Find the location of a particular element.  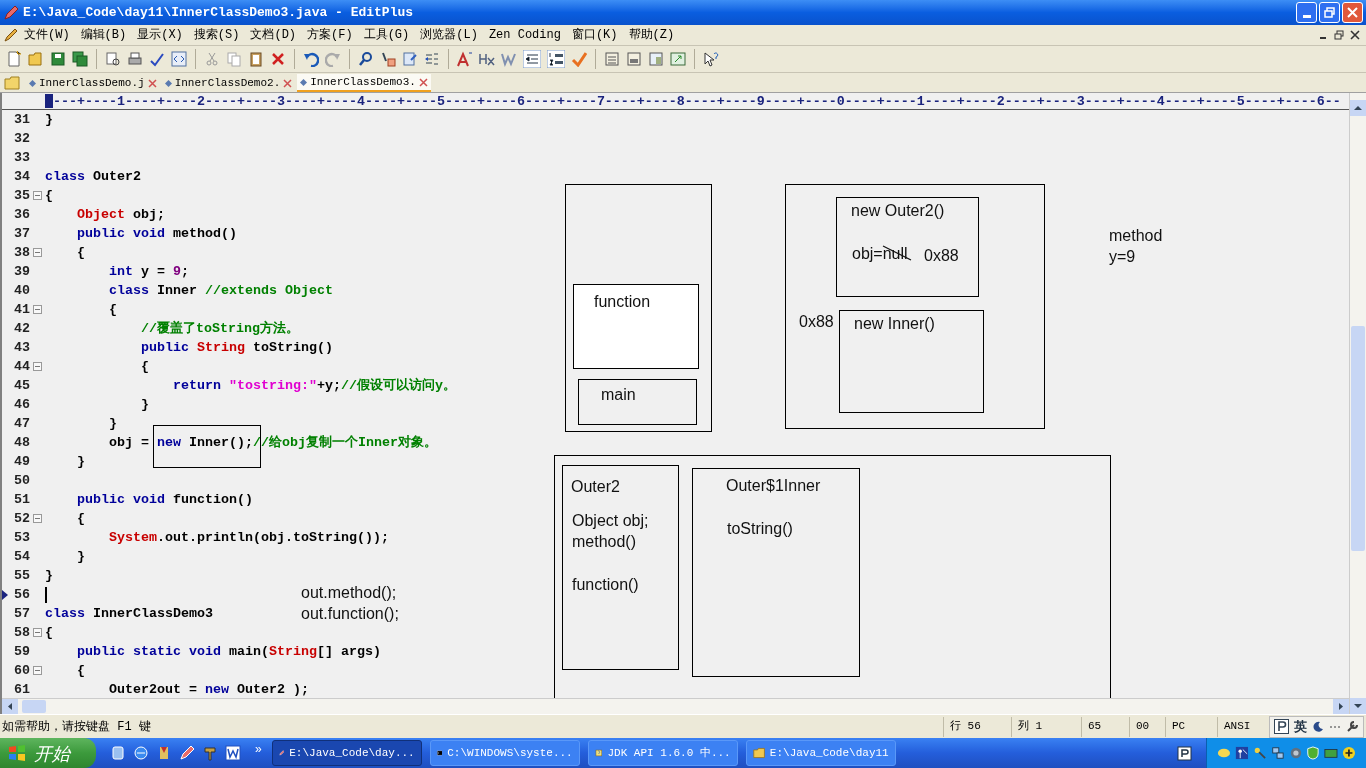

menu-item: 文件(W) is located at coordinates (47, 35).